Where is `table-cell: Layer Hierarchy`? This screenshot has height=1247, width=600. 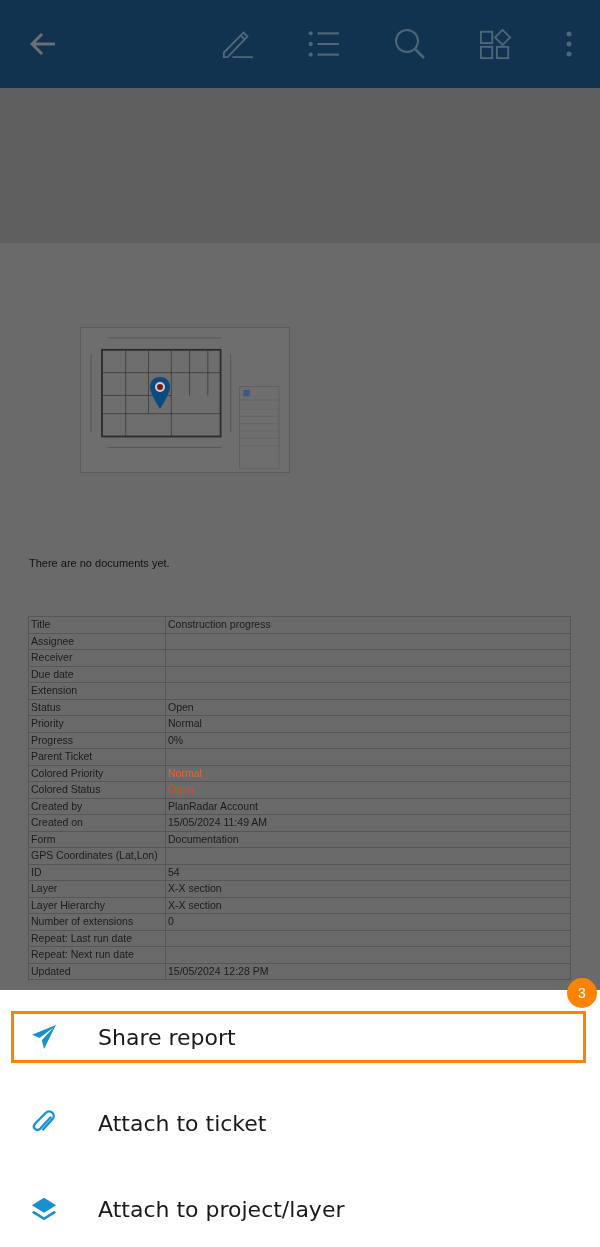 table-cell: Layer Hierarchy is located at coordinates (97, 905).